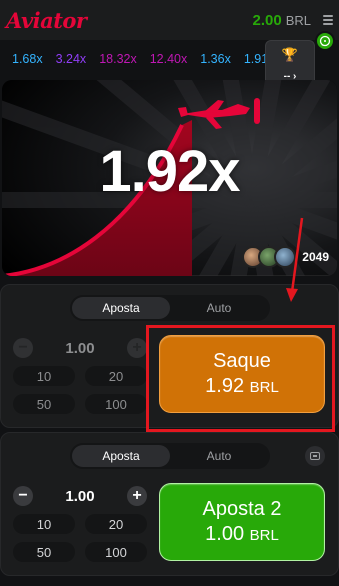  Describe the element at coordinates (295, 259) in the screenshot. I see `annotation-arrow` at that location.